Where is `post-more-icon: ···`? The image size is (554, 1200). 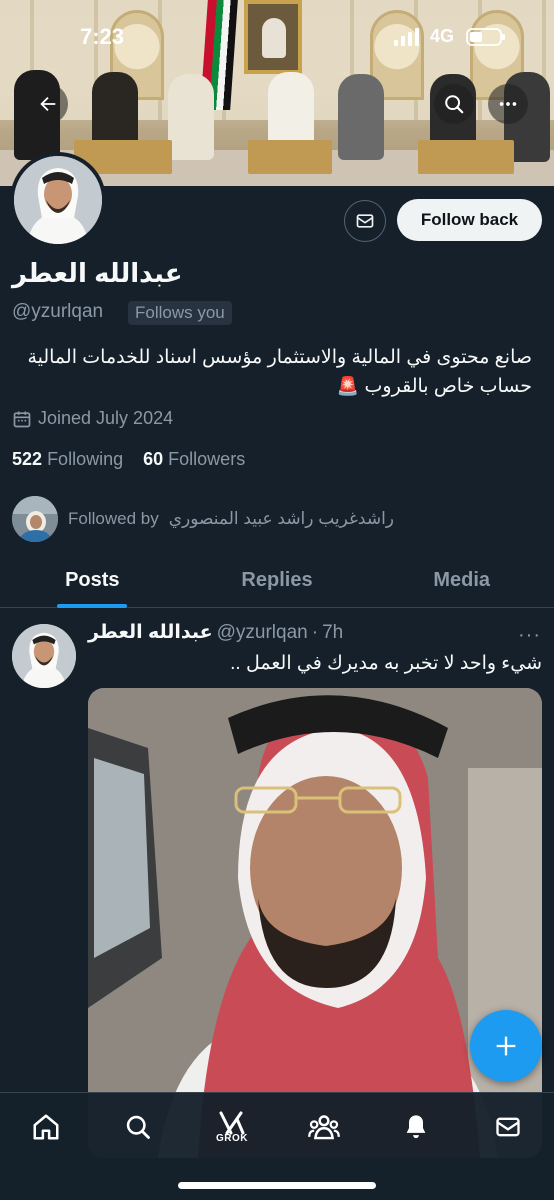 post-more-icon: ··· is located at coordinates (529, 635).